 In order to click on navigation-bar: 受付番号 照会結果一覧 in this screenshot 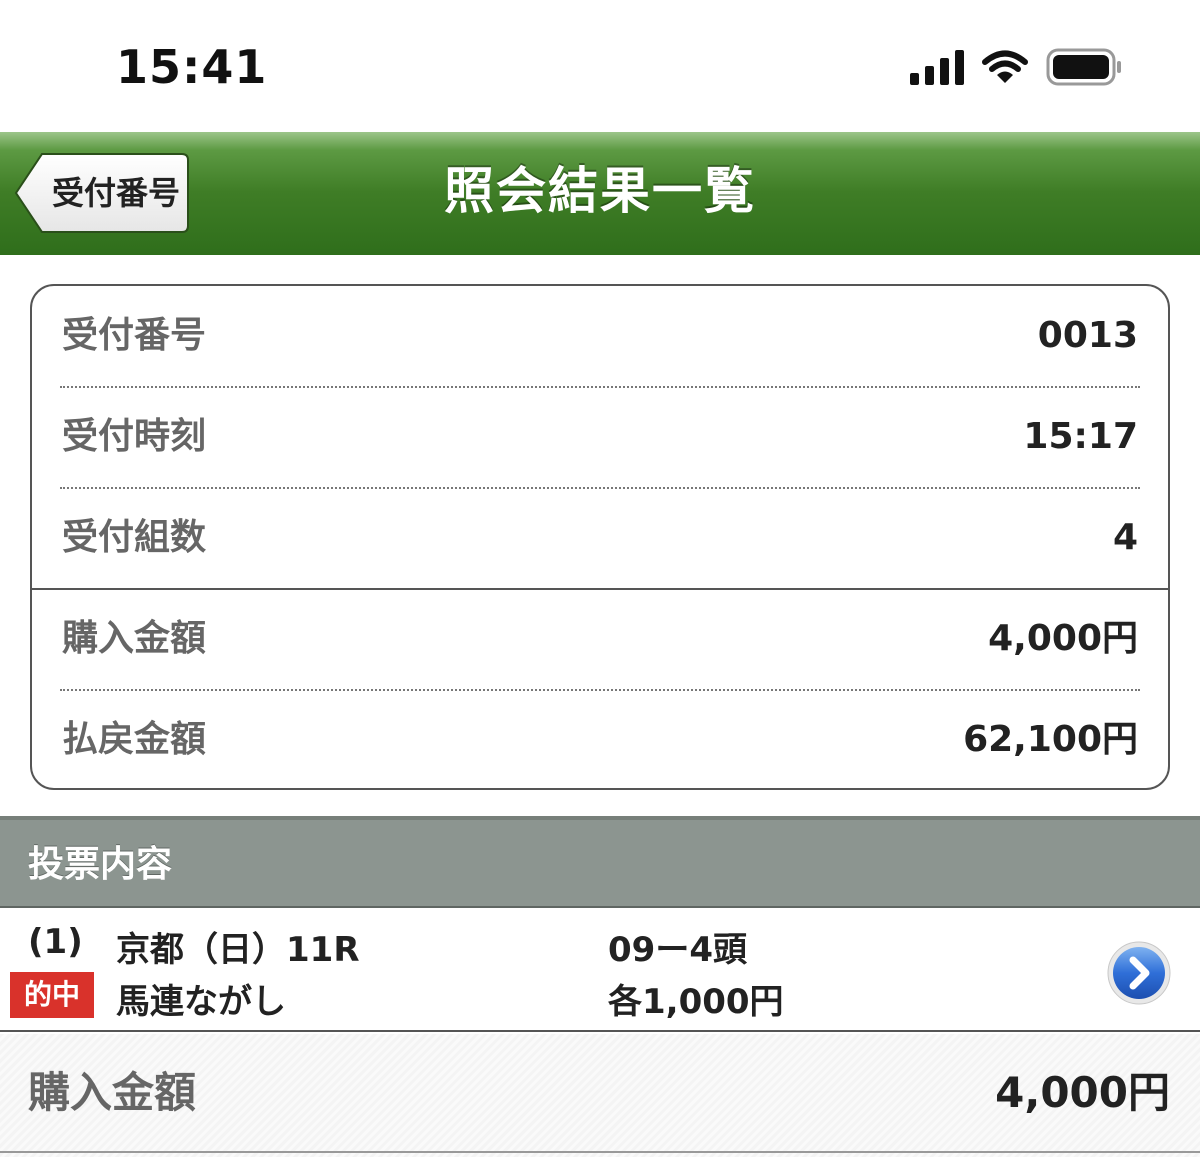, I will do `click(600, 193)`.